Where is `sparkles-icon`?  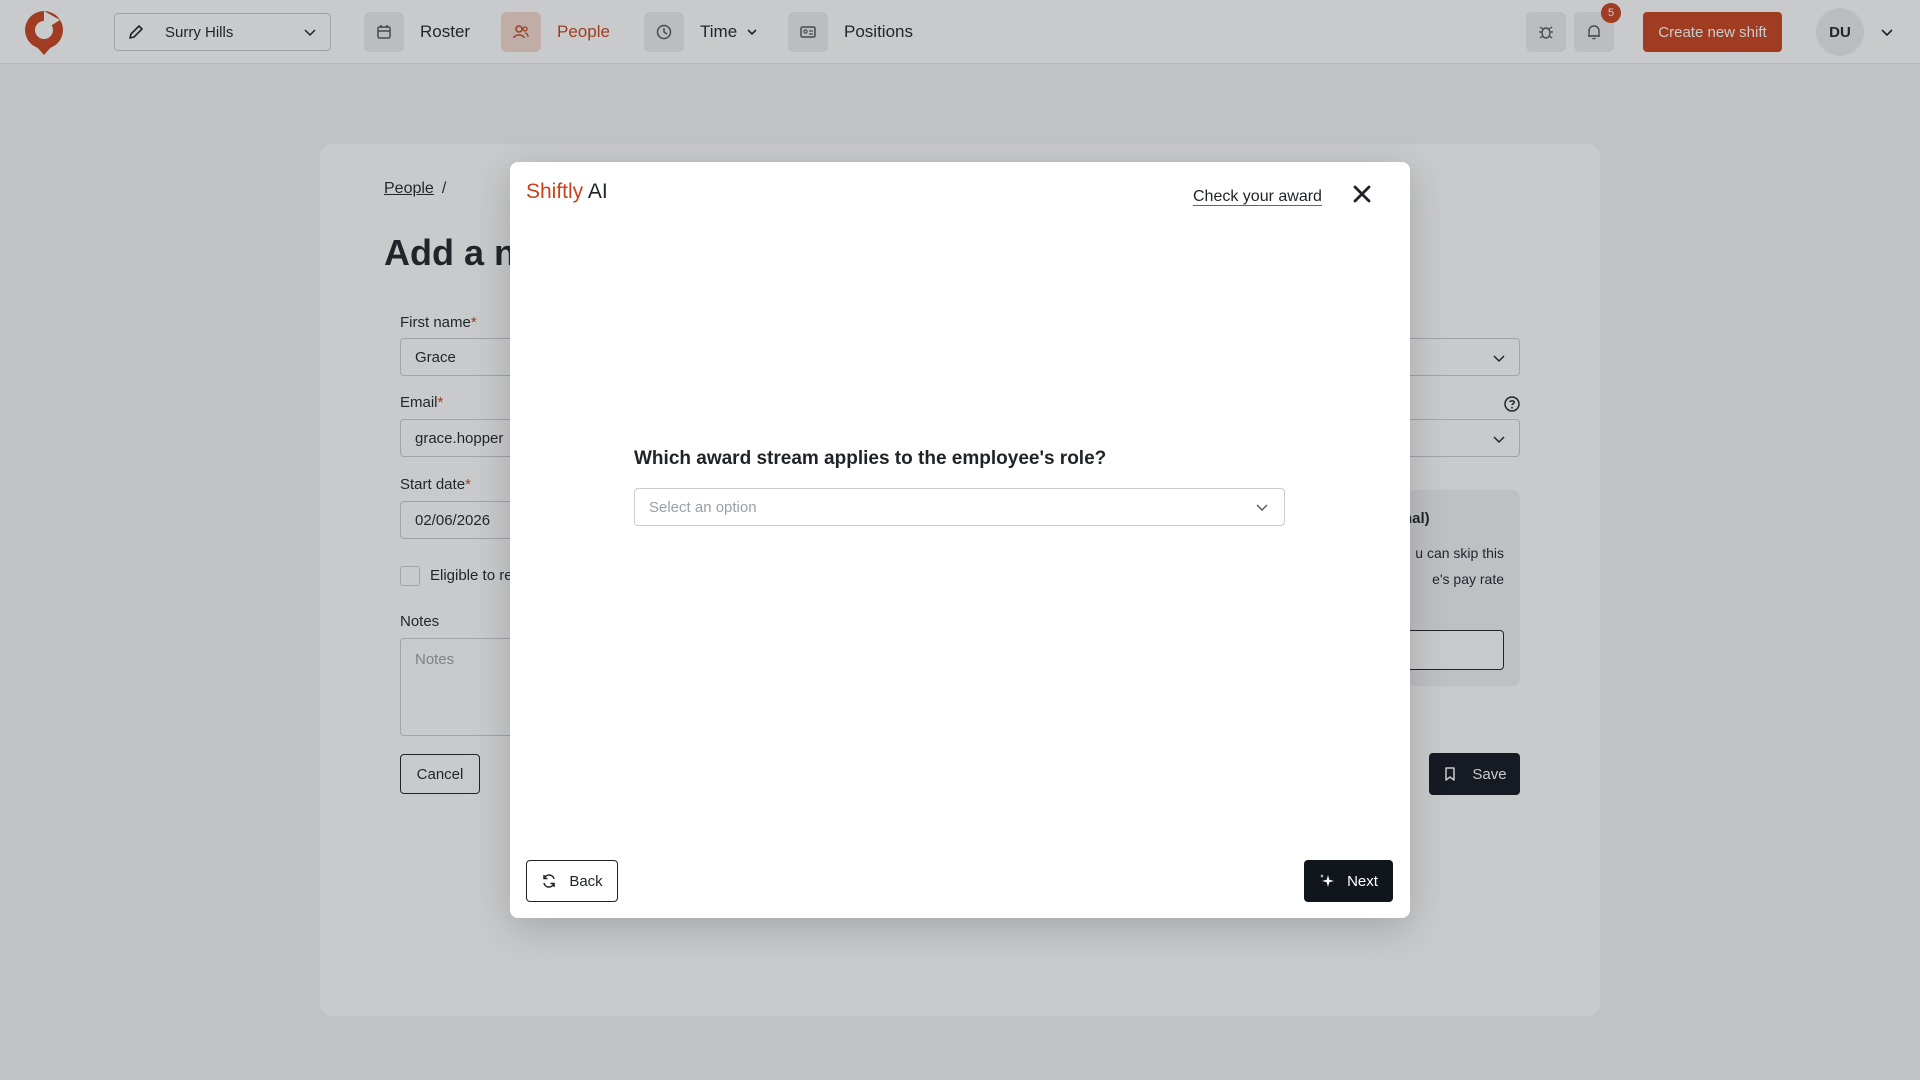 sparkles-icon is located at coordinates (1327, 880).